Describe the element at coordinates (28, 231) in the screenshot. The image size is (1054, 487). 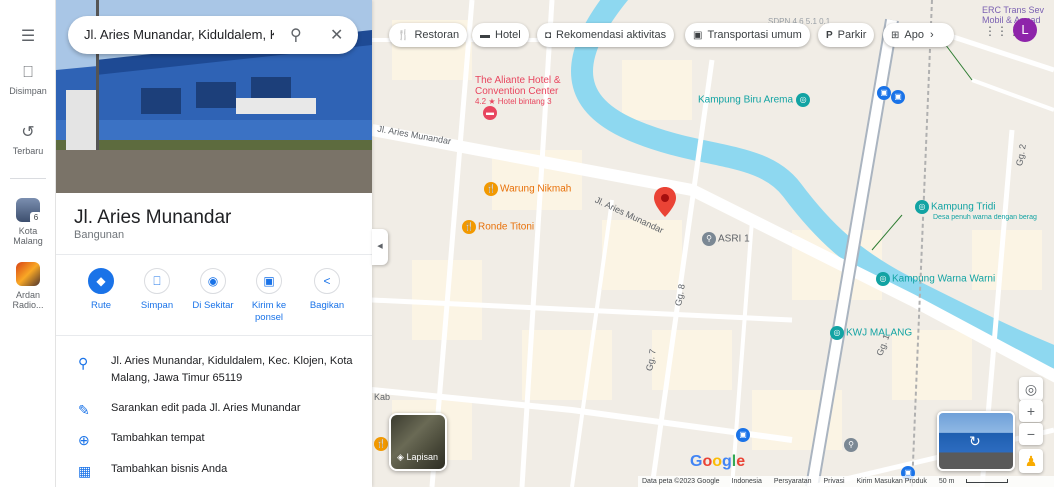
I see `recent-item-label: Kota` at that location.